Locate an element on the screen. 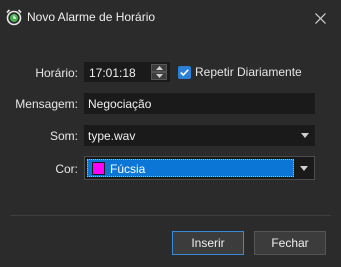 This screenshot has height=267, width=341. message-value: Negociação is located at coordinates (119, 104).